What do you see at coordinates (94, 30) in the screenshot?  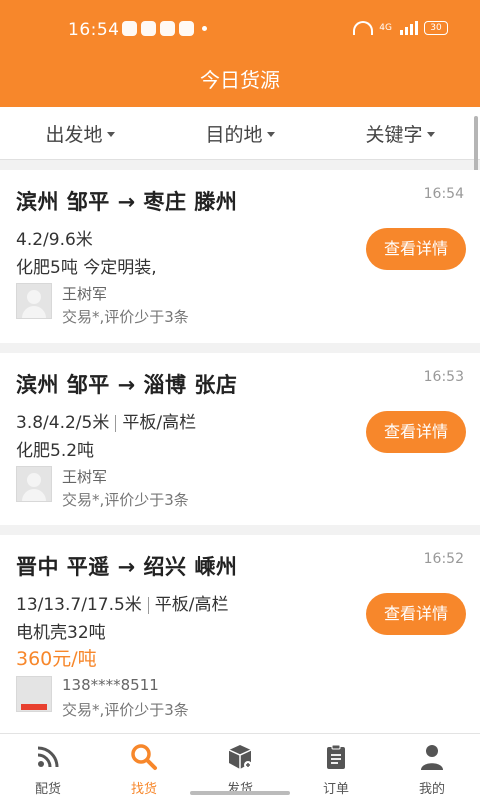 I see `status-time: 16:54` at bounding box center [94, 30].